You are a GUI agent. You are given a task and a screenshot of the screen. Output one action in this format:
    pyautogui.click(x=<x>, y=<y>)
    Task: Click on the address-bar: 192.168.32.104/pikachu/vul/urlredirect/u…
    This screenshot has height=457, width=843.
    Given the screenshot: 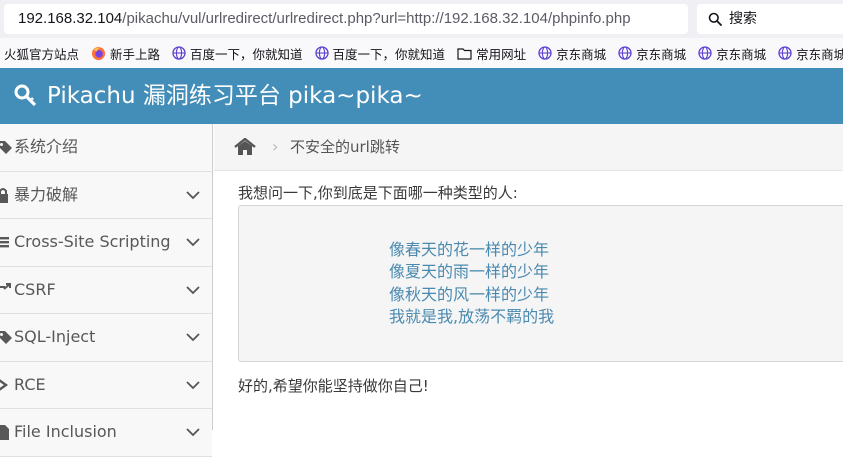 What is the action you would take?
    pyautogui.click(x=346, y=19)
    